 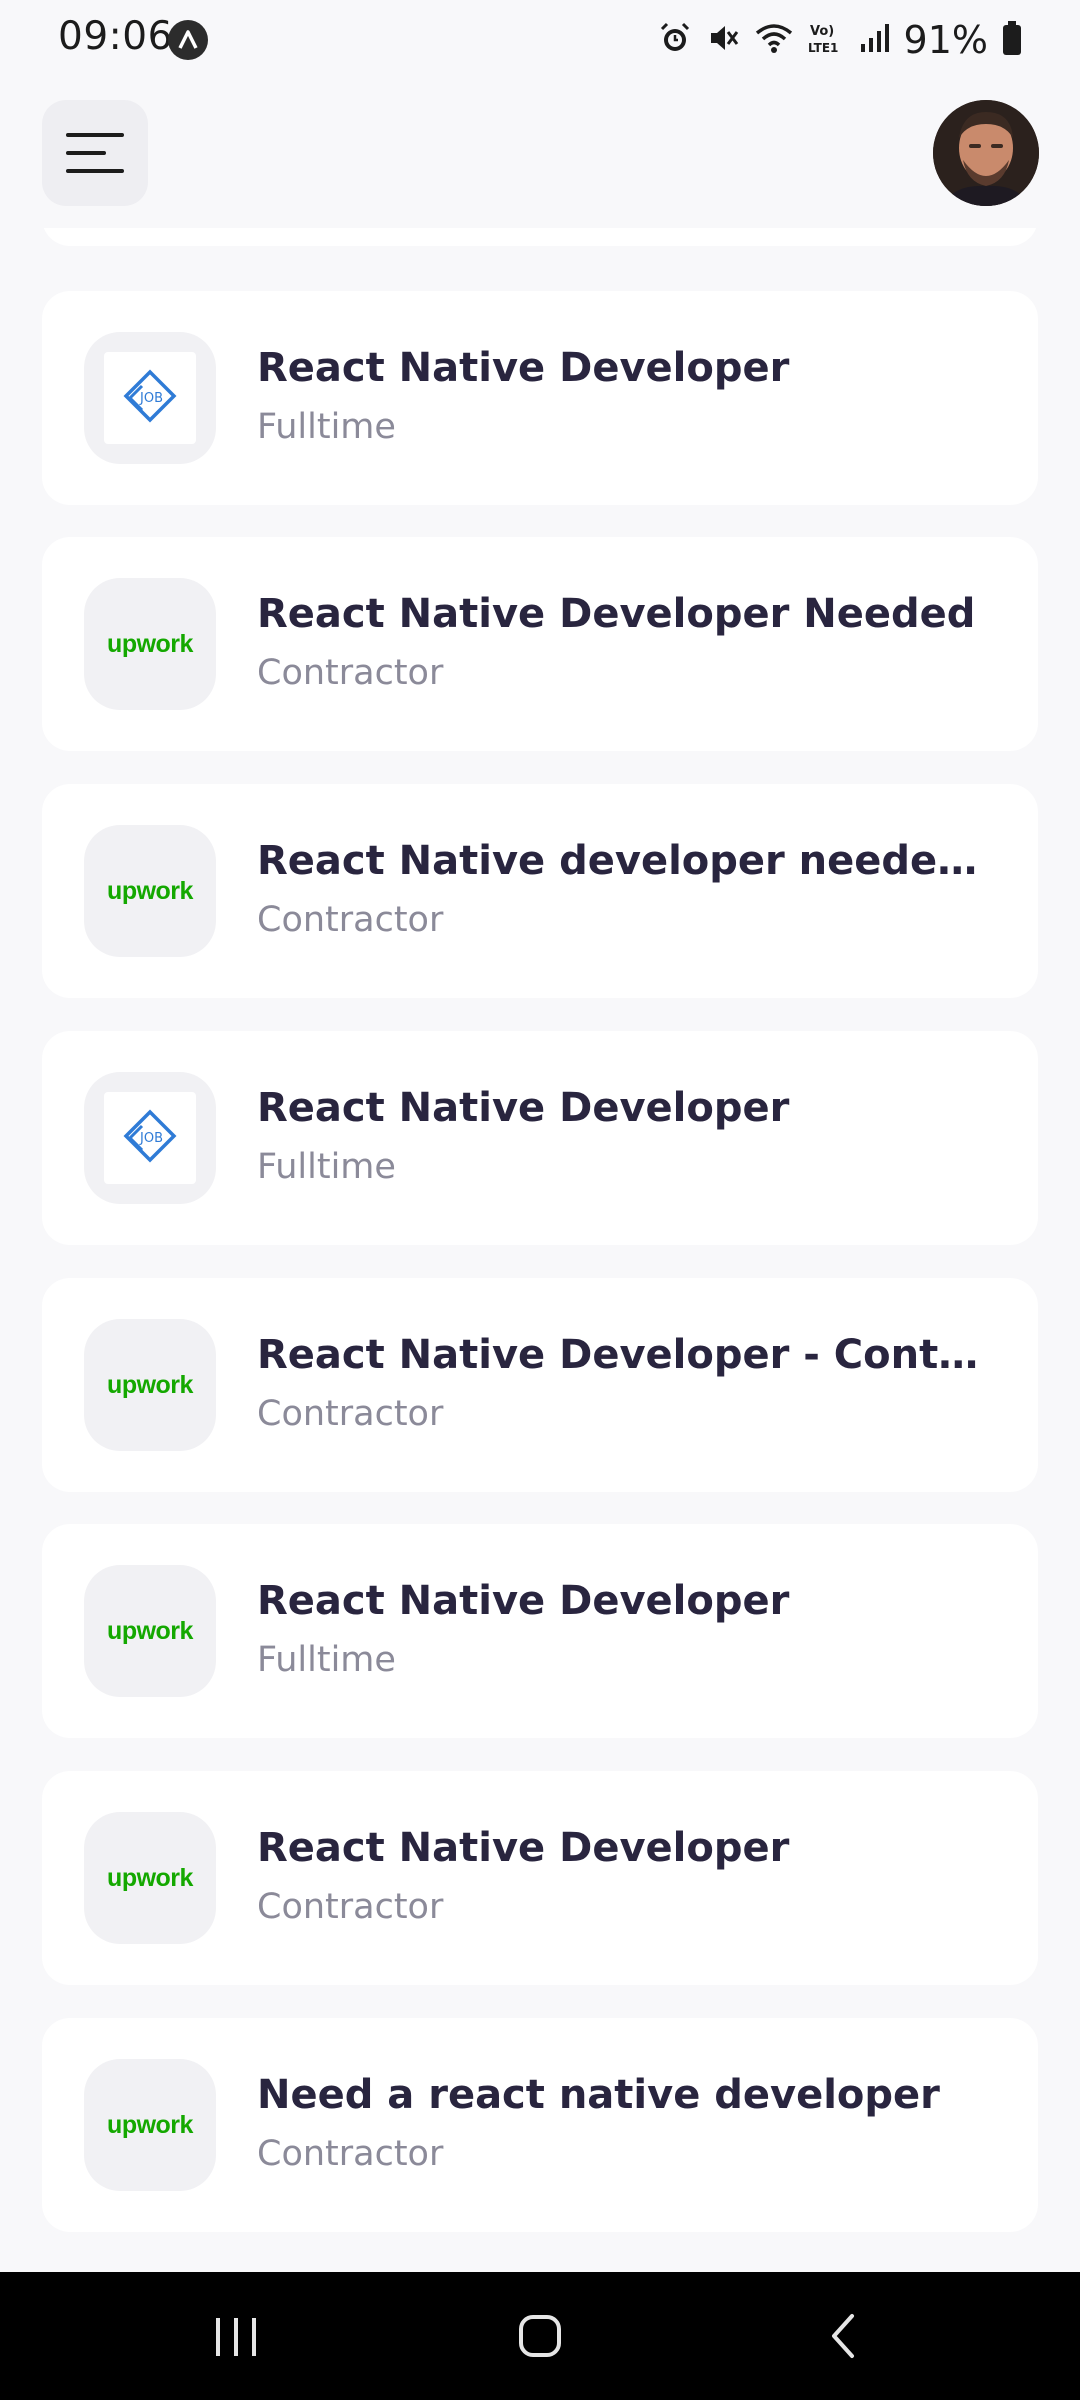 I want to click on battery-icon, so click(x=1012, y=40).